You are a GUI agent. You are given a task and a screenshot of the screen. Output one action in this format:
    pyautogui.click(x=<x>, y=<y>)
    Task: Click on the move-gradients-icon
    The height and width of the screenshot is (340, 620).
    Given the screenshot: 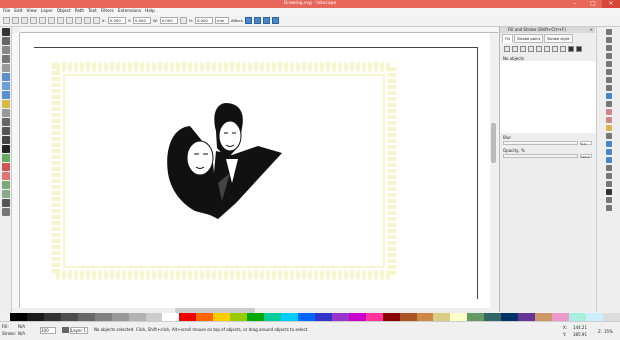 What is the action you would take?
    pyautogui.click(x=267, y=20)
    